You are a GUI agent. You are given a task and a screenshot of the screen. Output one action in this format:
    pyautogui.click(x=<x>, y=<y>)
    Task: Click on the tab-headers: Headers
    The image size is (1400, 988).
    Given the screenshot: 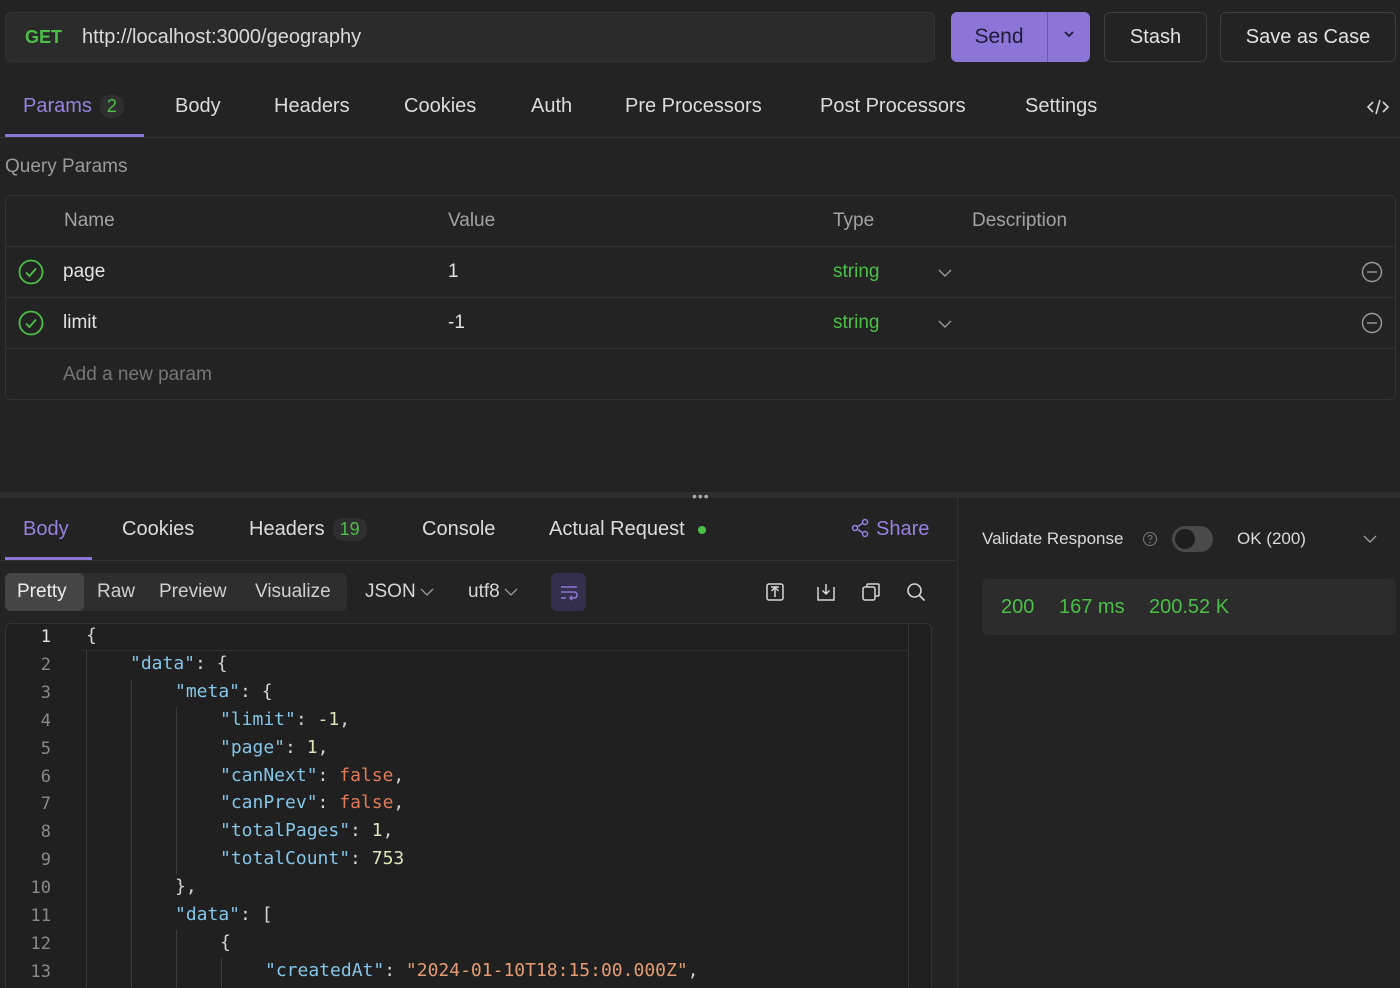 What is the action you would take?
    pyautogui.click(x=312, y=106)
    